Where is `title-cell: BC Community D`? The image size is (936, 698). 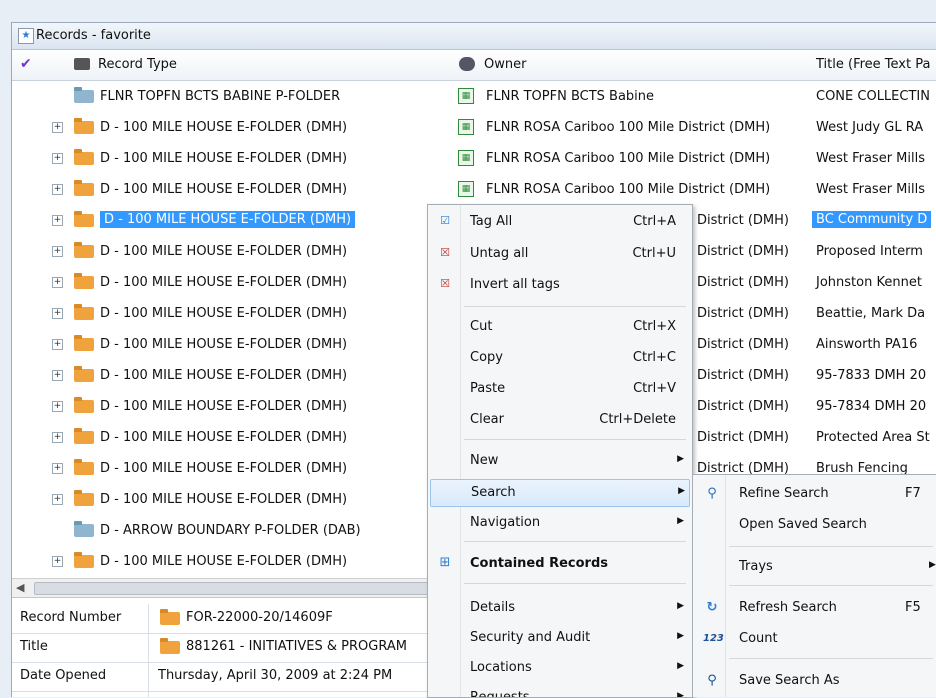
title-cell: BC Community D is located at coordinates (872, 219).